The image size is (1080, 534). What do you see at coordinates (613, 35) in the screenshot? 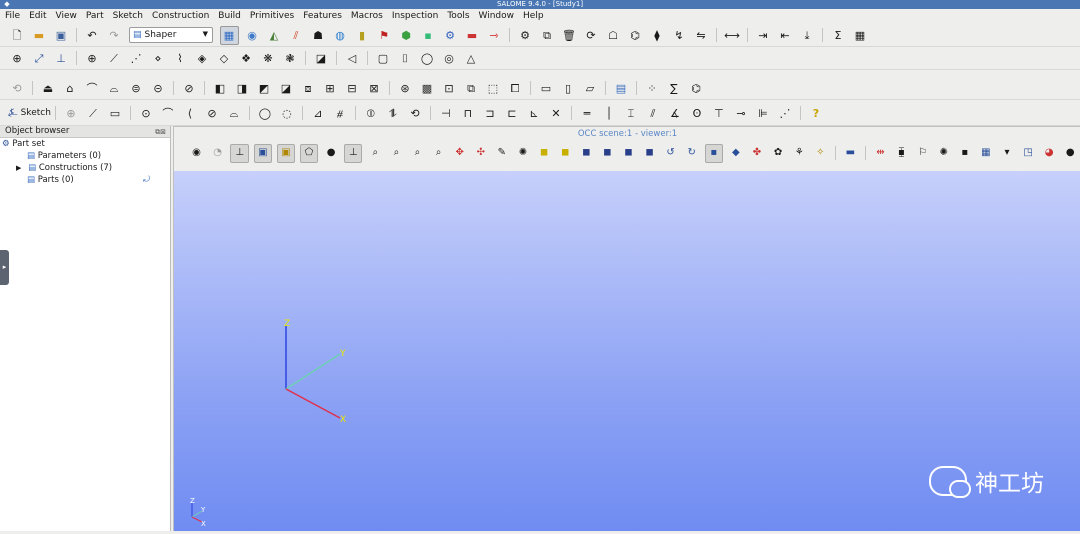
I see `catalog-icon: ☖` at bounding box center [613, 35].